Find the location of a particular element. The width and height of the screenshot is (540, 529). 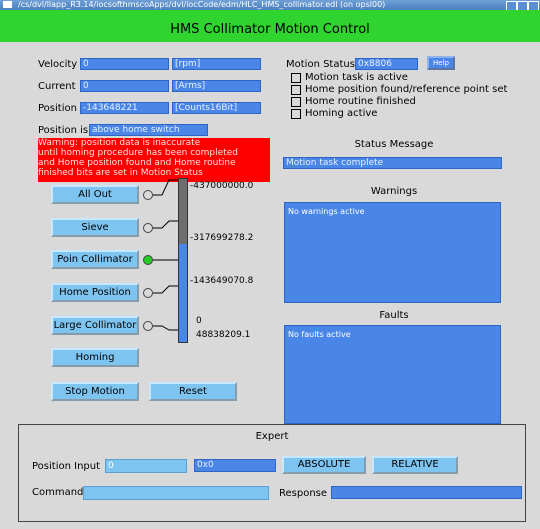

warnings-title: Warnings is located at coordinates (394, 191).